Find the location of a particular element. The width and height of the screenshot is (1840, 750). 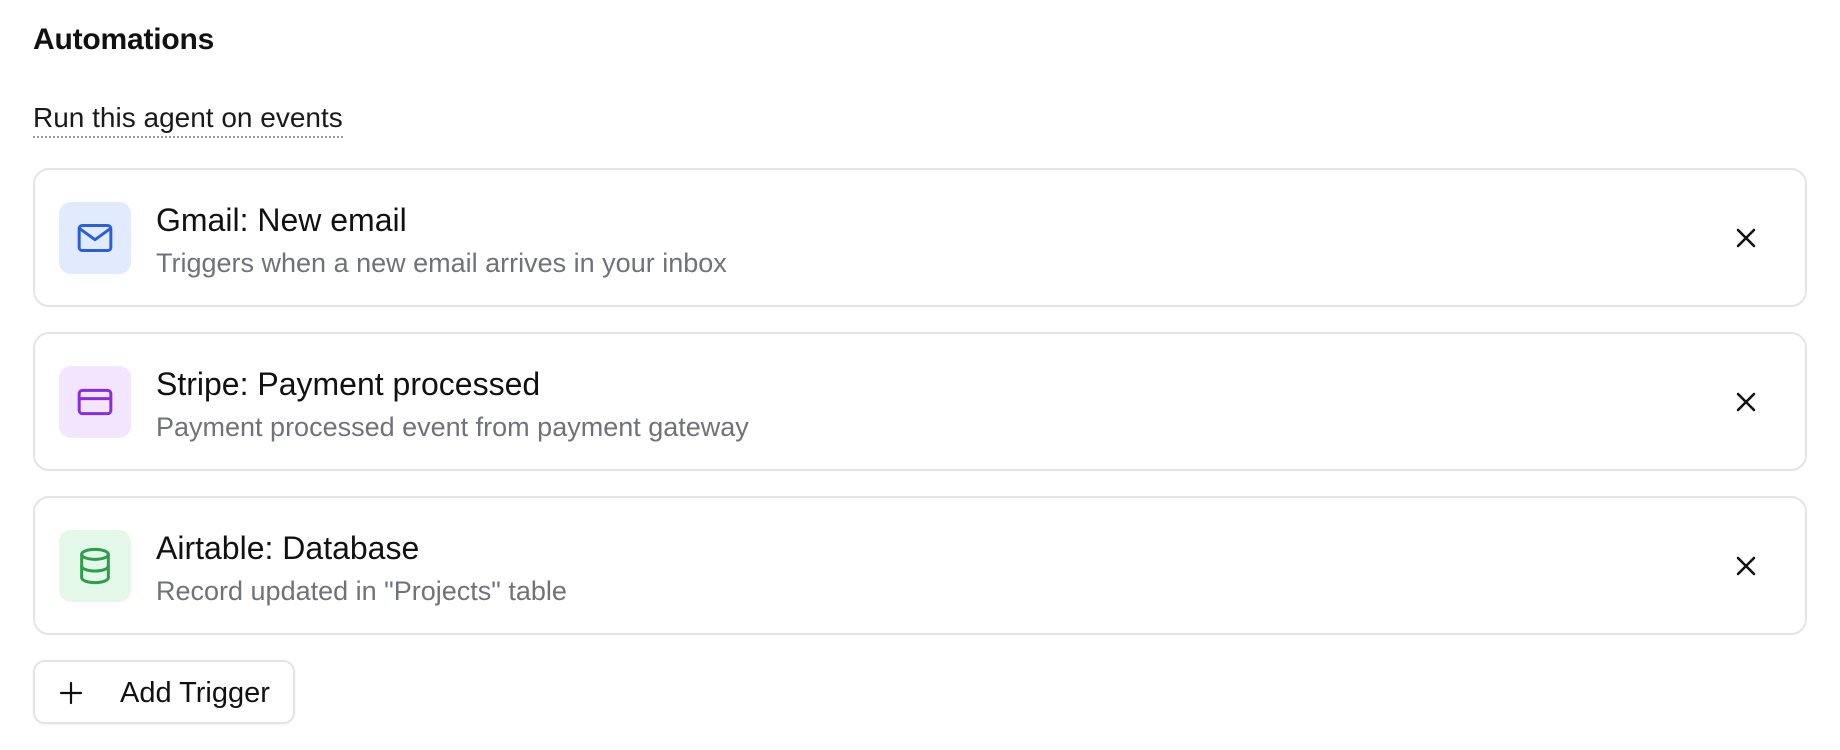

add-trigger-label: Add Trigger is located at coordinates (195, 693).